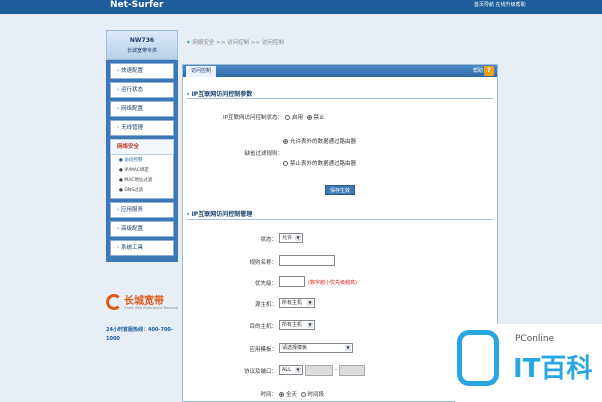 The width and height of the screenshot is (602, 402). What do you see at coordinates (297, 303) in the screenshot?
I see `source-host-select: 所有主机 ▼` at bounding box center [297, 303].